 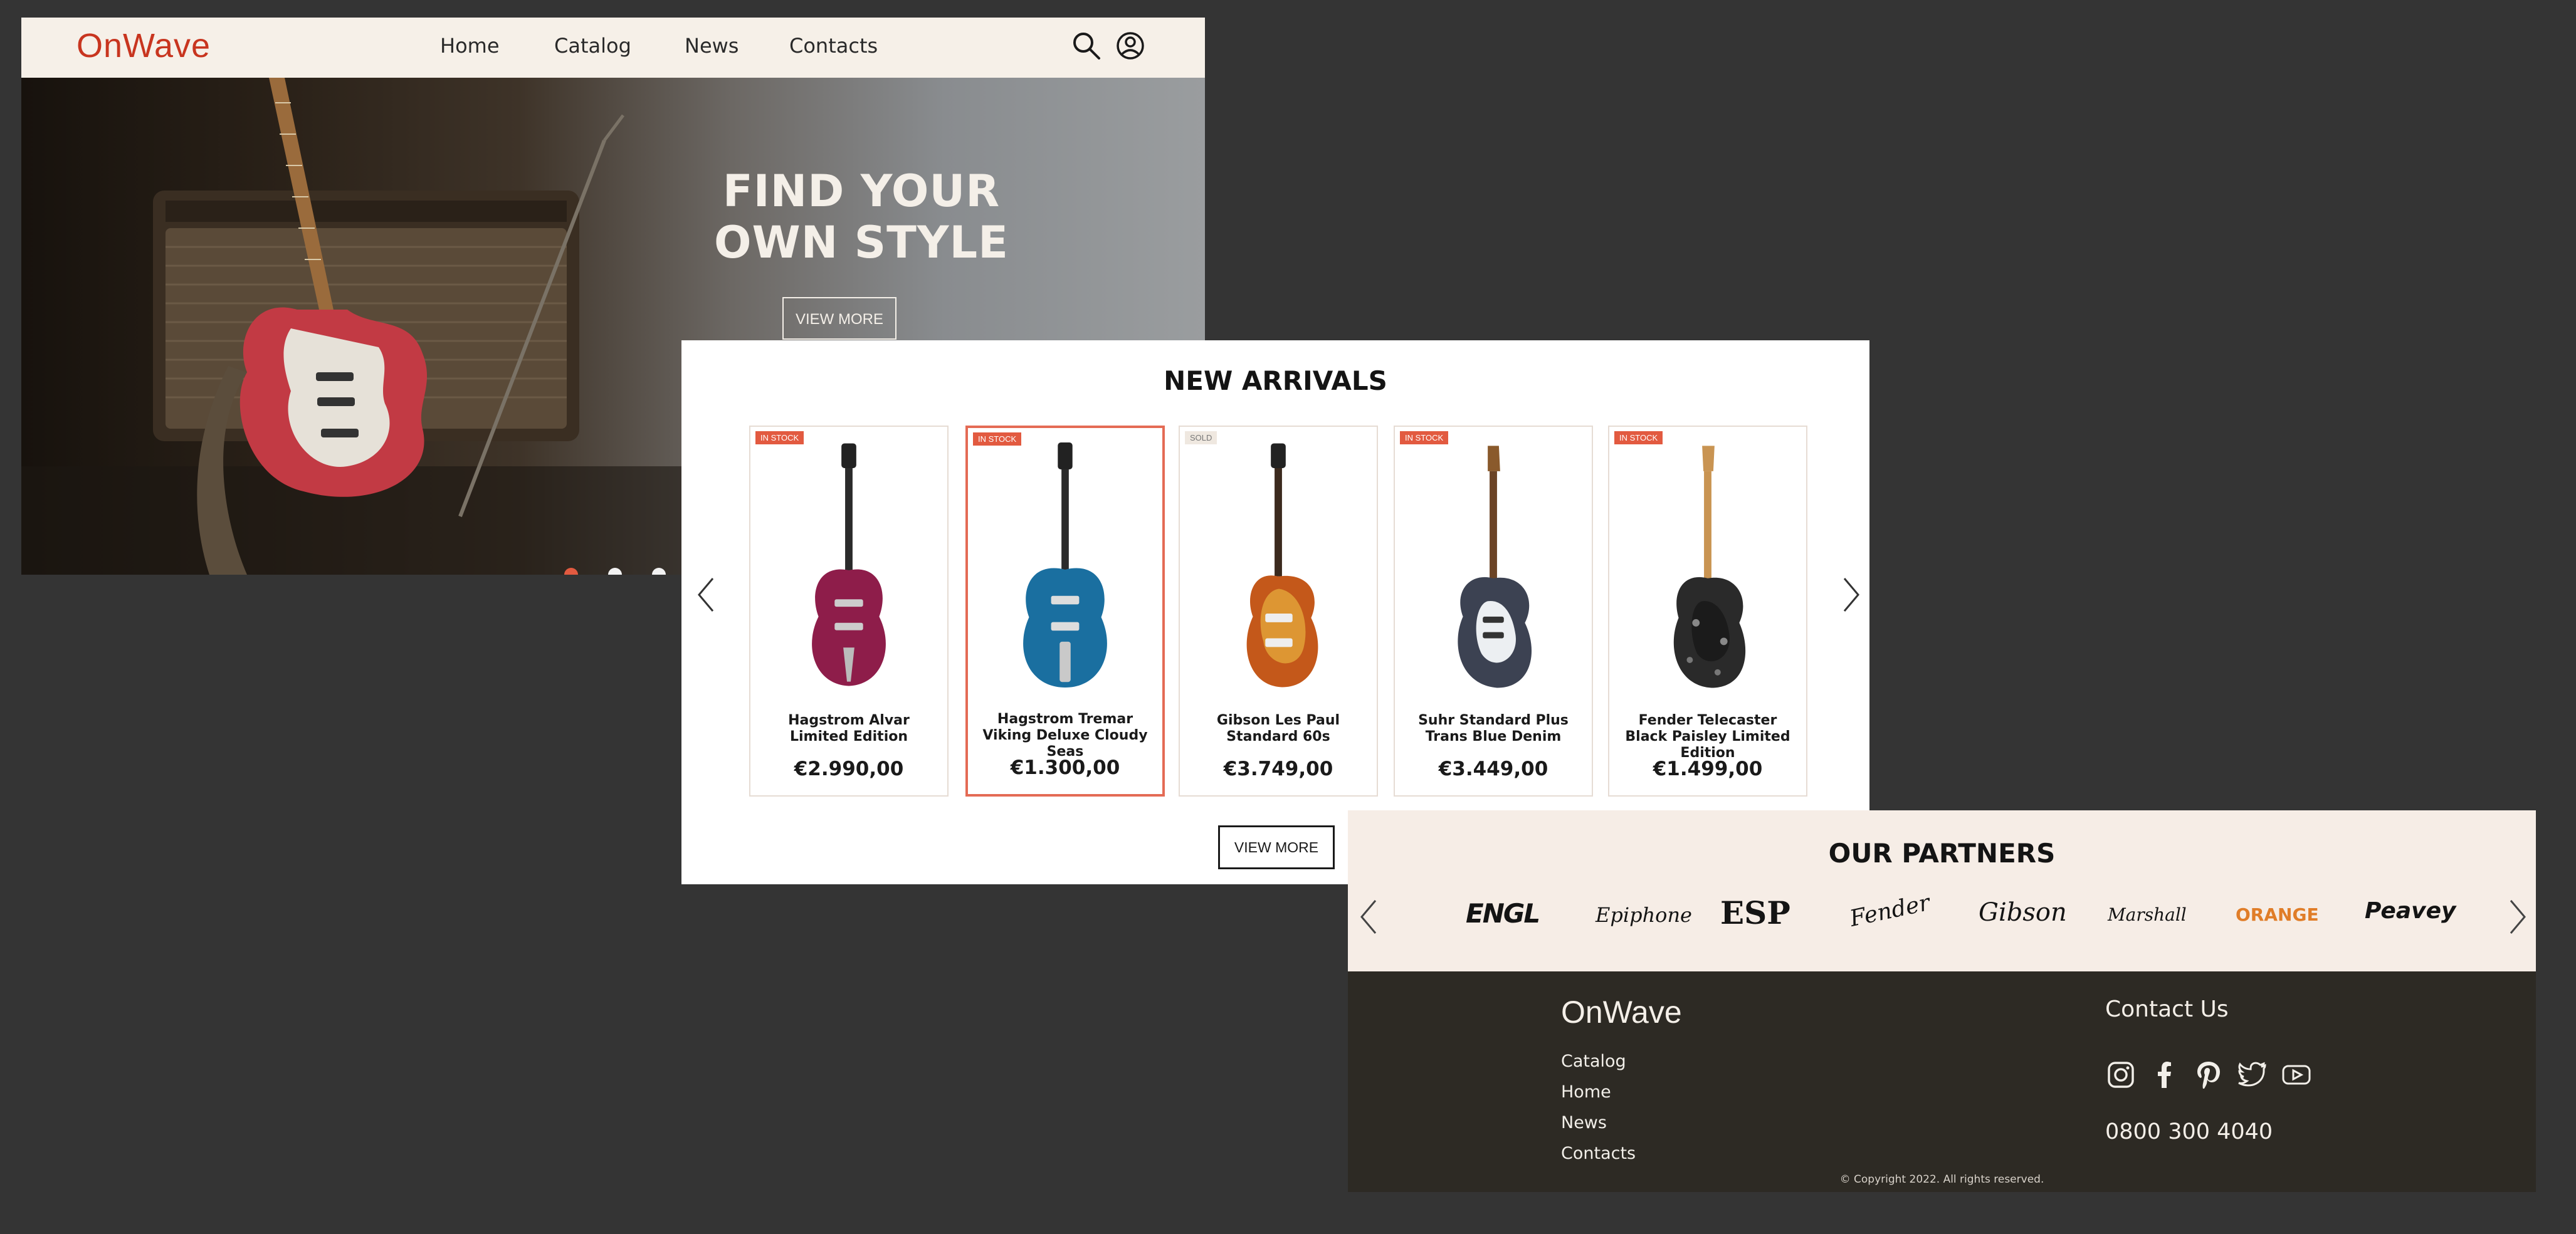 What do you see at coordinates (2121, 1074) in the screenshot?
I see `instagram-icon` at bounding box center [2121, 1074].